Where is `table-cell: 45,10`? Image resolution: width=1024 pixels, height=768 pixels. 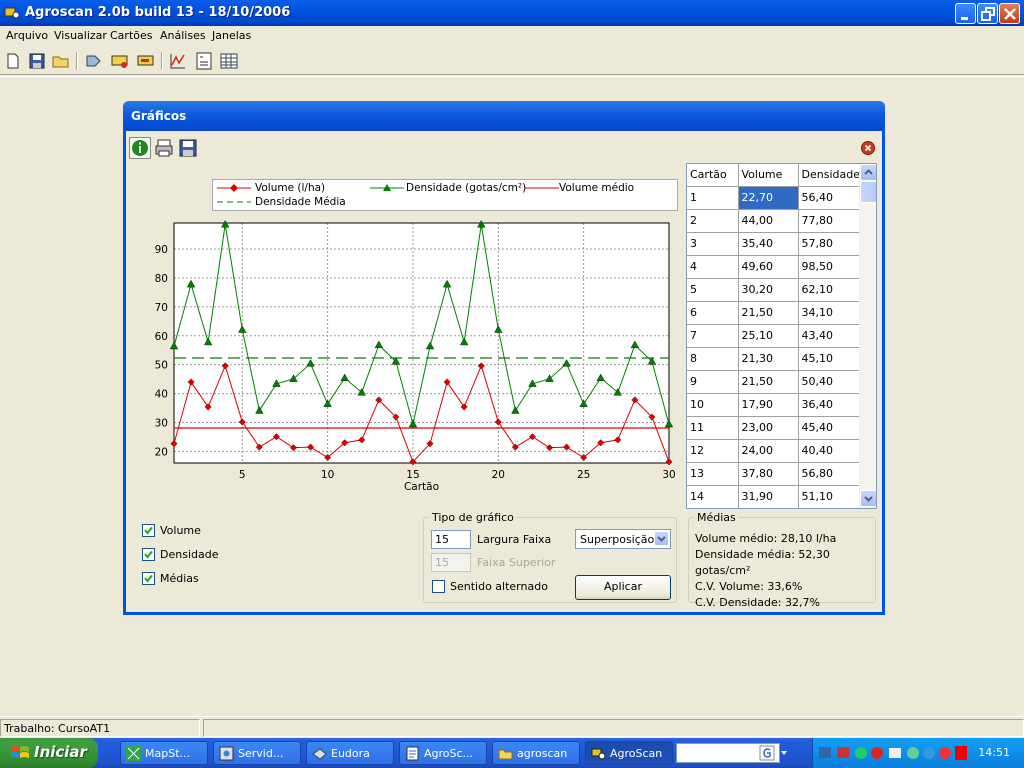
table-cell: 45,10 is located at coordinates (829, 359).